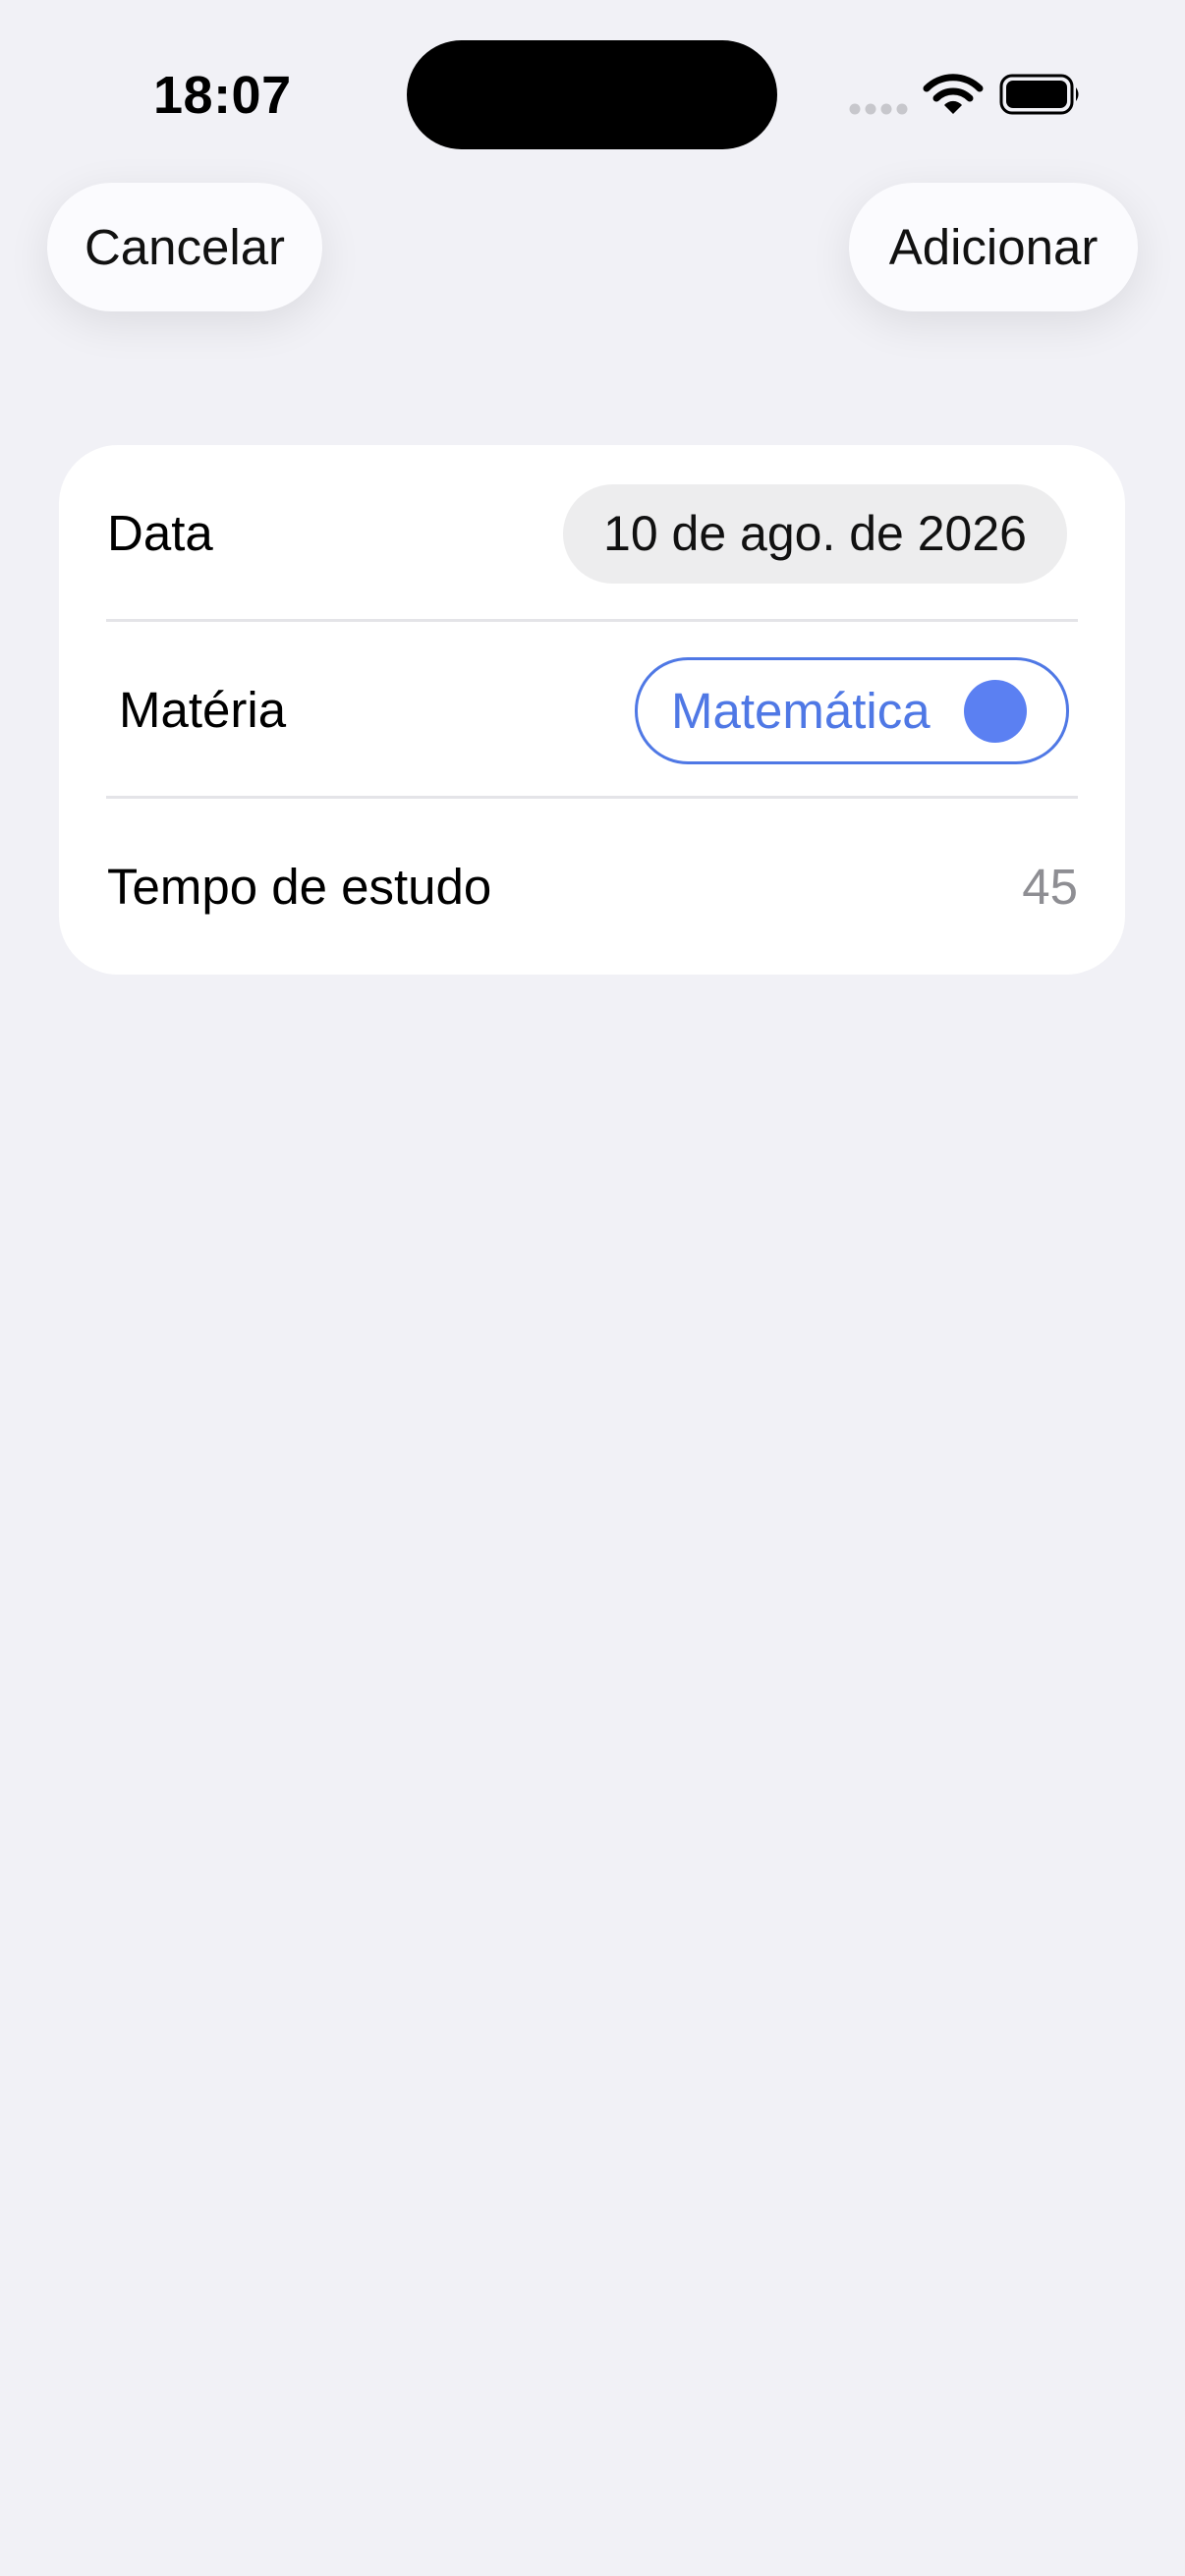 The height and width of the screenshot is (2576, 1185). Describe the element at coordinates (592, 94) in the screenshot. I see `dynamic-island` at that location.